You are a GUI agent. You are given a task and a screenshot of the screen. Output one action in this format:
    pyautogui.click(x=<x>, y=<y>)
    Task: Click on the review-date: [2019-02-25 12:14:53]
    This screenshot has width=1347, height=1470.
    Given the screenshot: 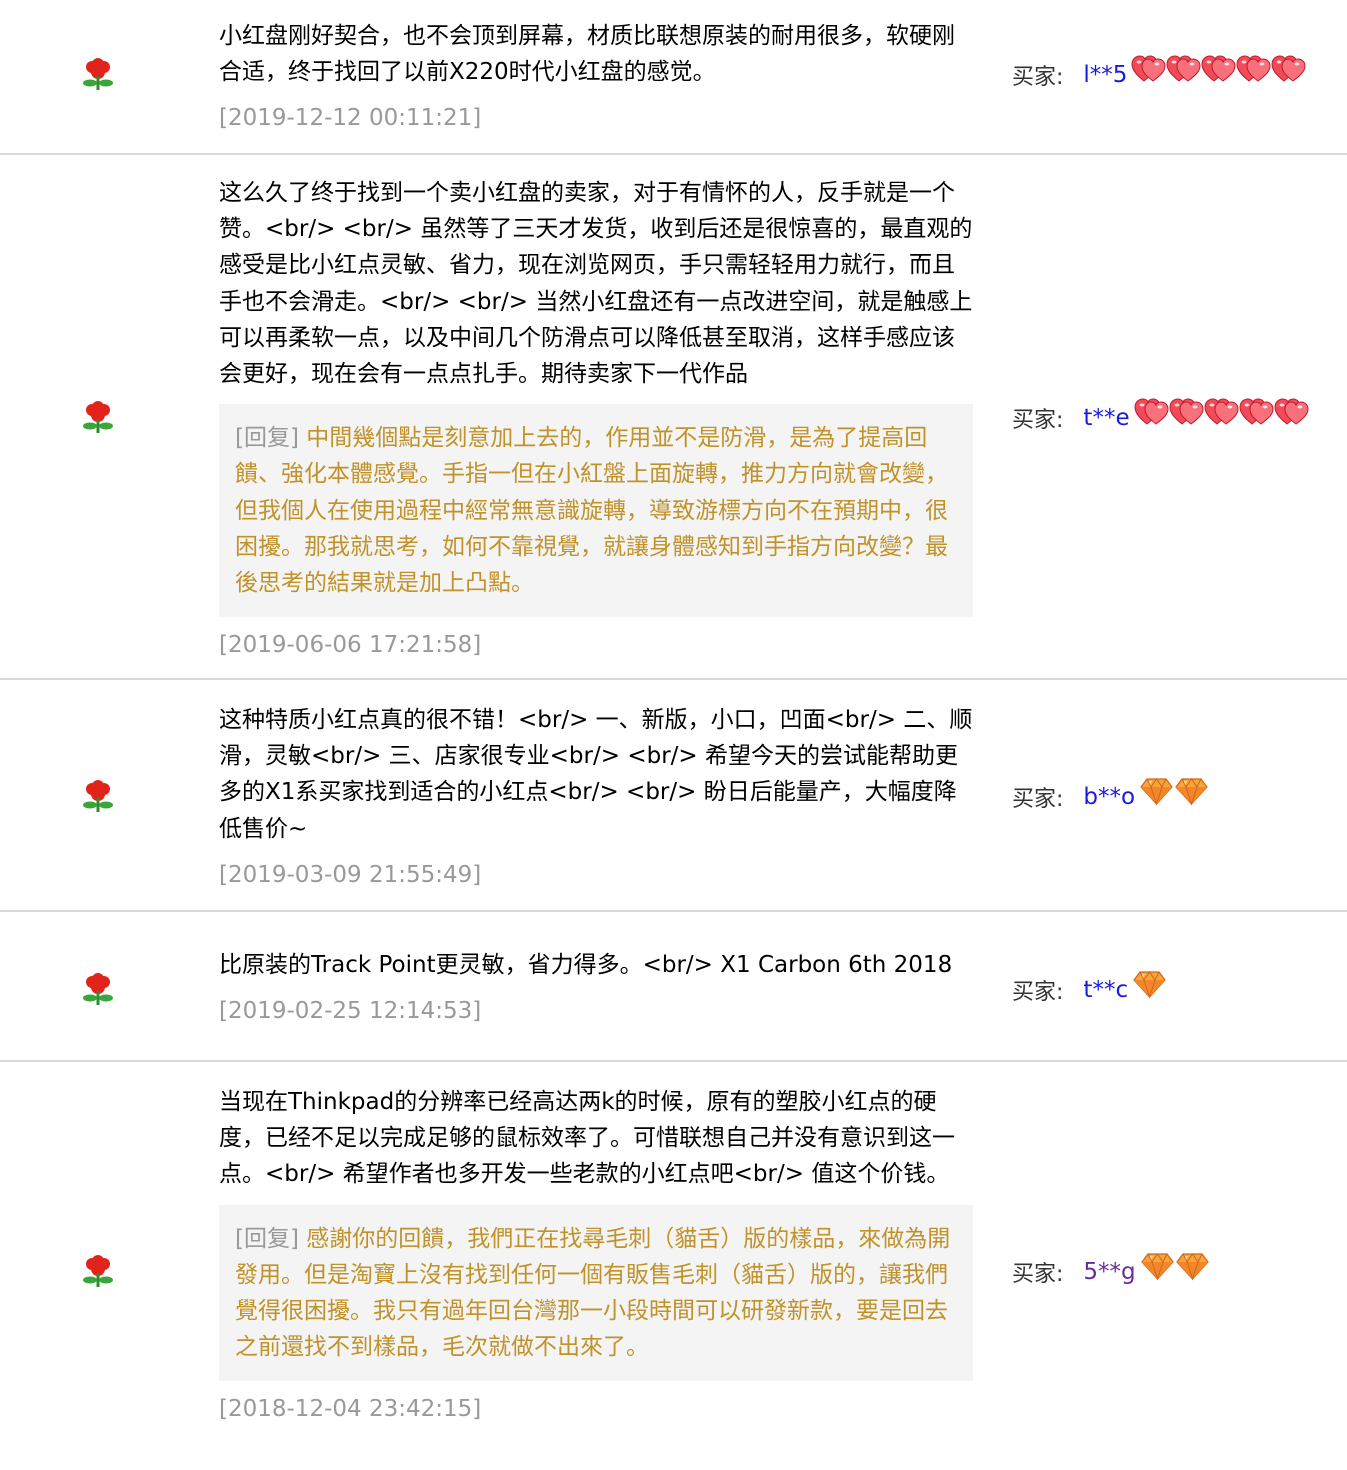 What is the action you would take?
    pyautogui.click(x=350, y=1011)
    